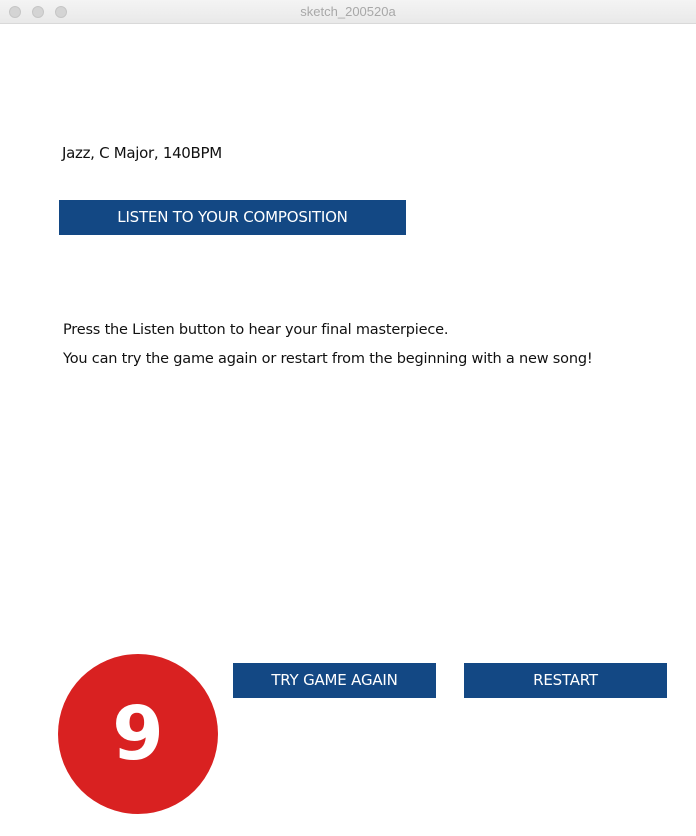 Image resolution: width=696 pixels, height=836 pixels. What do you see at coordinates (142, 153) in the screenshot?
I see `composition-info: Jazz, C Major, 140BPM` at bounding box center [142, 153].